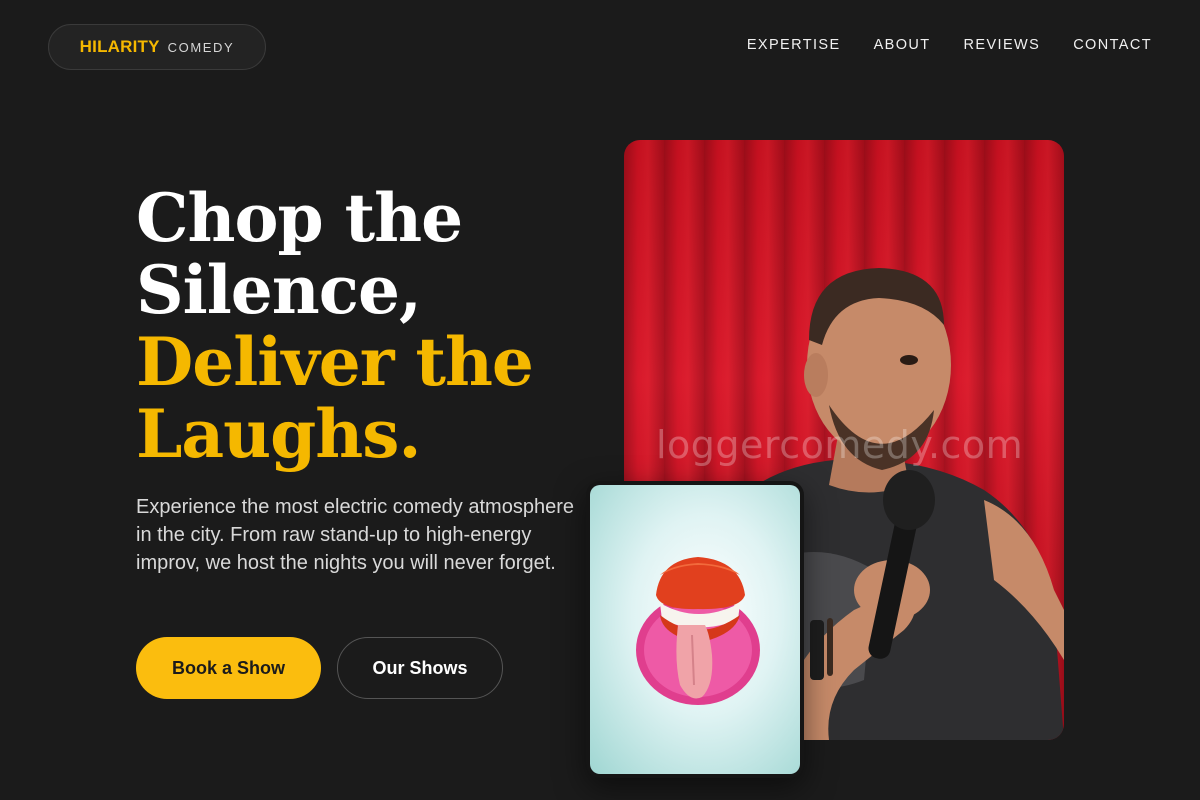  What do you see at coordinates (1002, 45) in the screenshot?
I see `nav-item-reviews: REVIEWS` at bounding box center [1002, 45].